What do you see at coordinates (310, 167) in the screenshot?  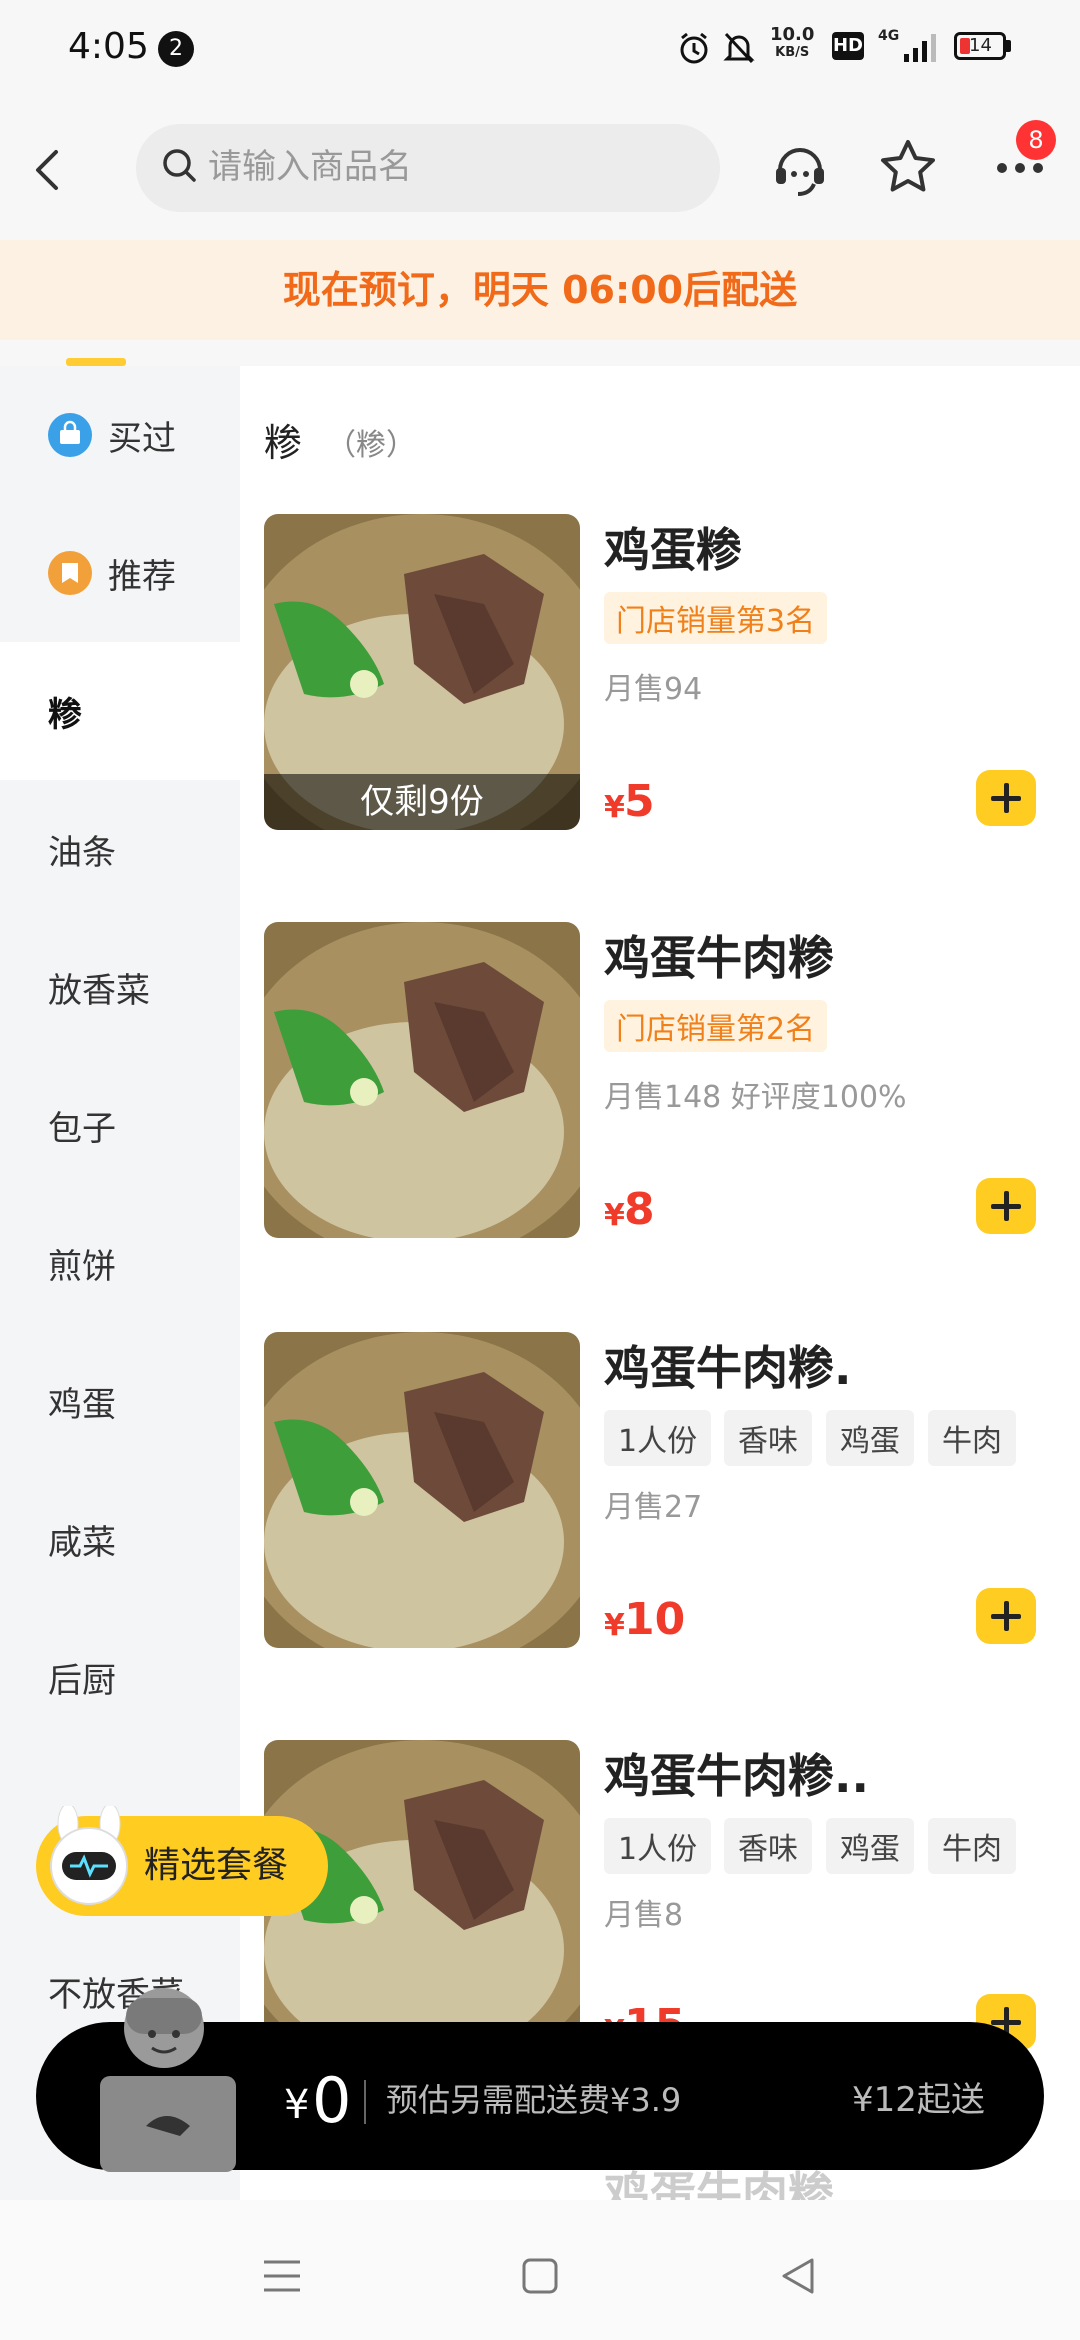 I see `search-placeholder: 请输入商品名` at bounding box center [310, 167].